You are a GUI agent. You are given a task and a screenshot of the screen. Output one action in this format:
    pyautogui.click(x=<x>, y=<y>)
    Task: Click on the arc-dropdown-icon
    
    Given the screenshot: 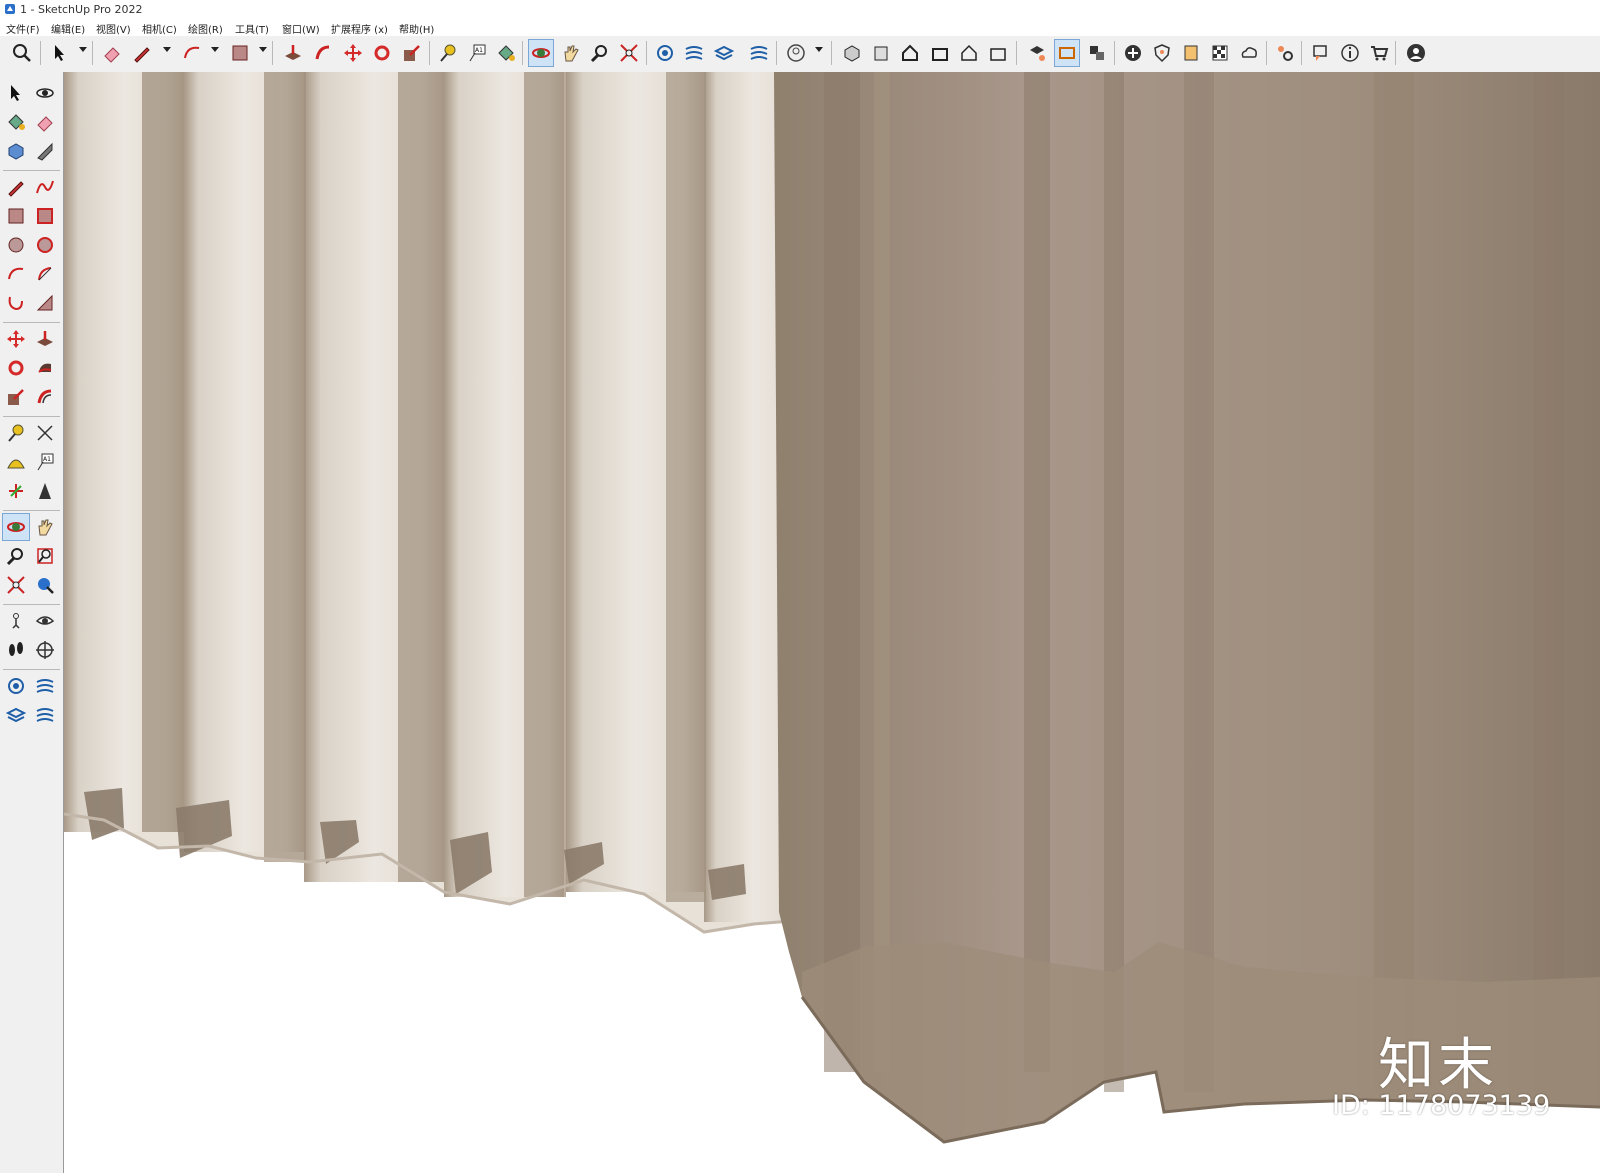 What is the action you would take?
    pyautogui.click(x=215, y=49)
    